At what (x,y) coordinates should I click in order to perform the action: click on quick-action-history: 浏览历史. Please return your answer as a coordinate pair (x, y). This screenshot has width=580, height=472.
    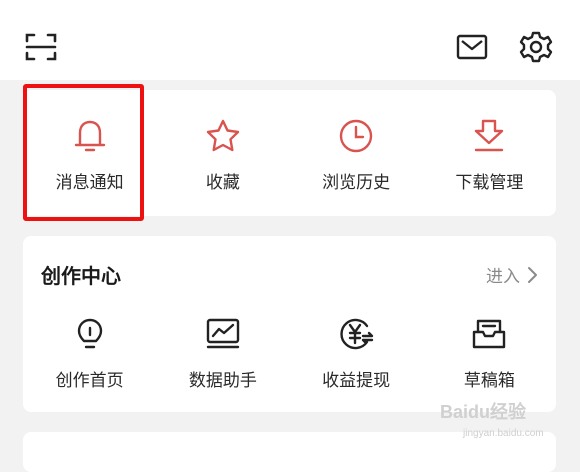
    Looking at the image, I should click on (356, 154).